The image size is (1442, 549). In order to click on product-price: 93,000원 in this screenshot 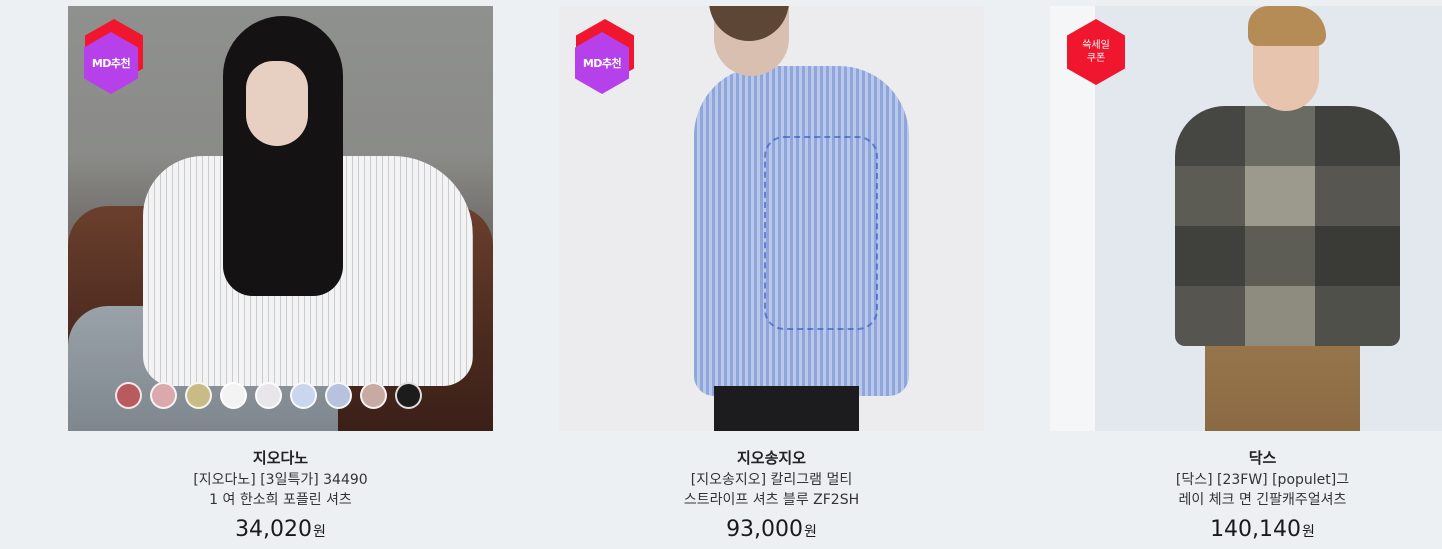, I will do `click(771, 531)`.